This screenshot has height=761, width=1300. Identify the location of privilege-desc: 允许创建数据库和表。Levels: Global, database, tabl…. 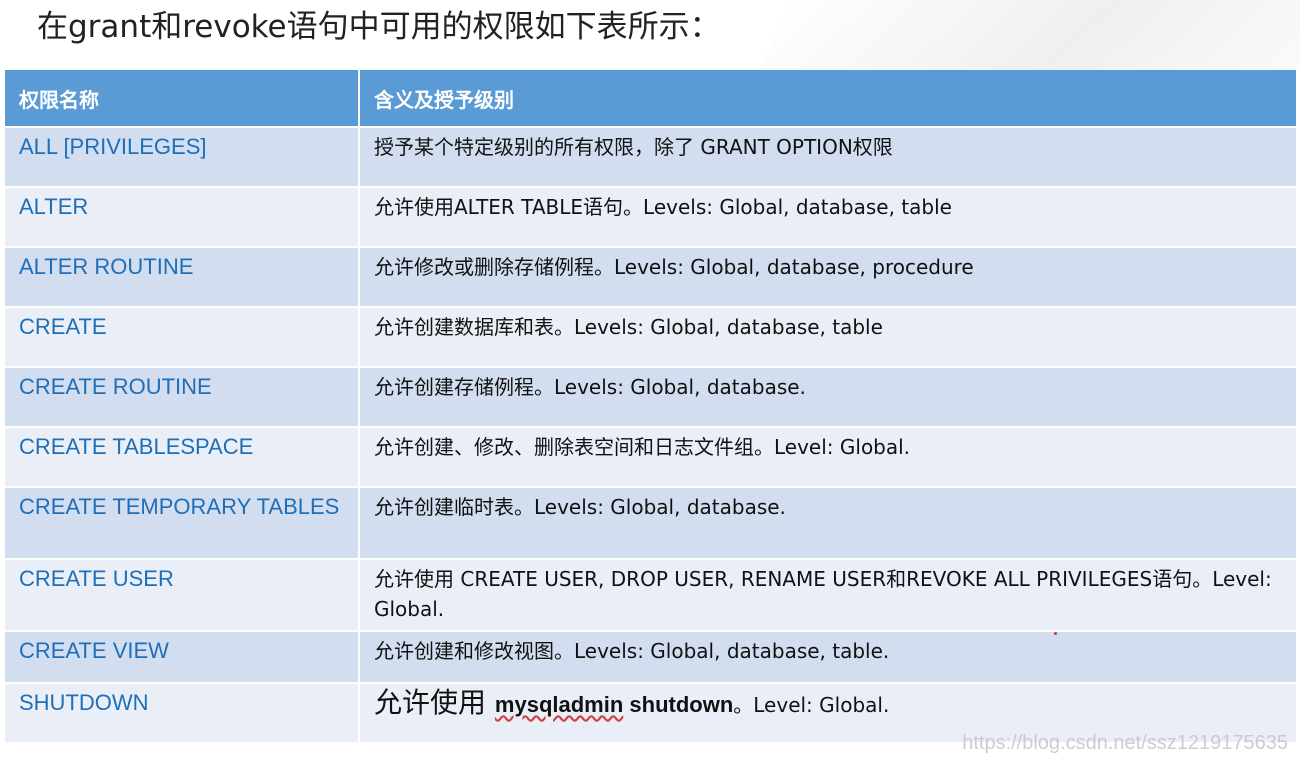
(828, 337).